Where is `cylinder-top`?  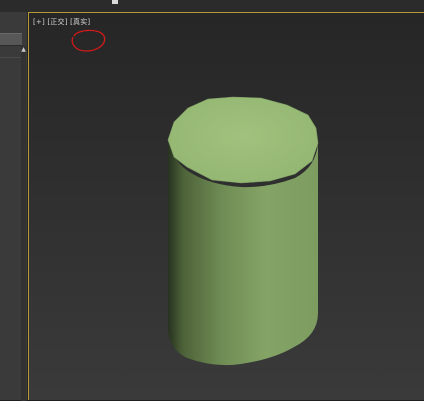
cylinder-top is located at coordinates (243, 140).